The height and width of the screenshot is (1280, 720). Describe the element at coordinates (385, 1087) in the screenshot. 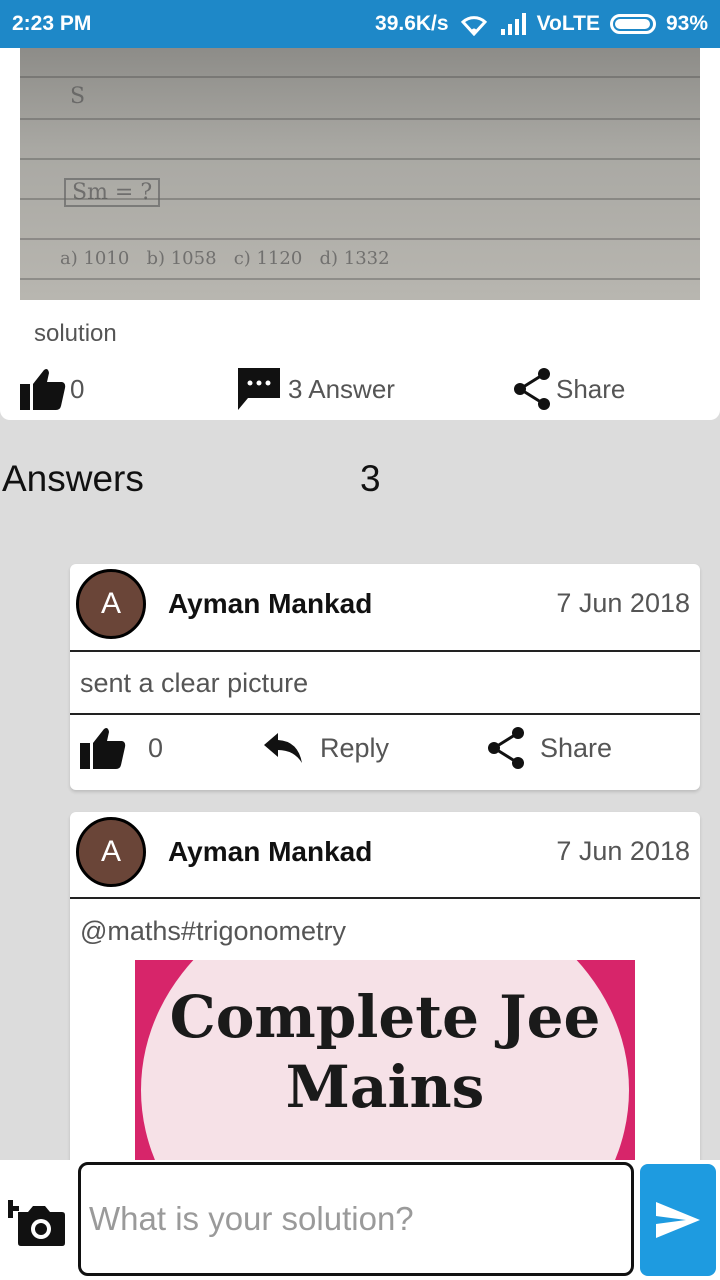

I see `image-text-line2: Mains` at that location.